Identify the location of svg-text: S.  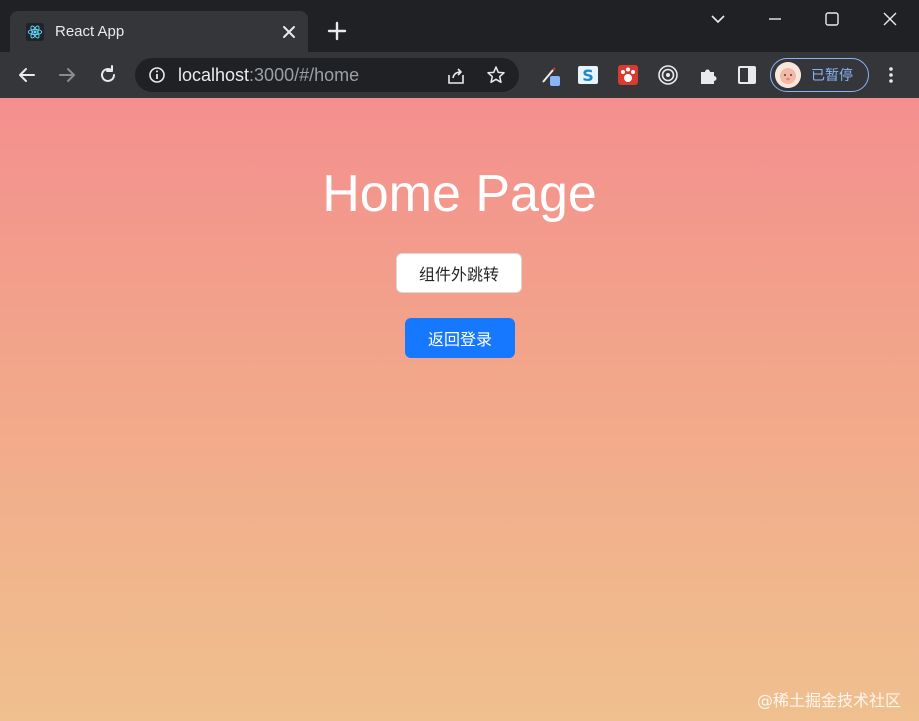
(588, 75).